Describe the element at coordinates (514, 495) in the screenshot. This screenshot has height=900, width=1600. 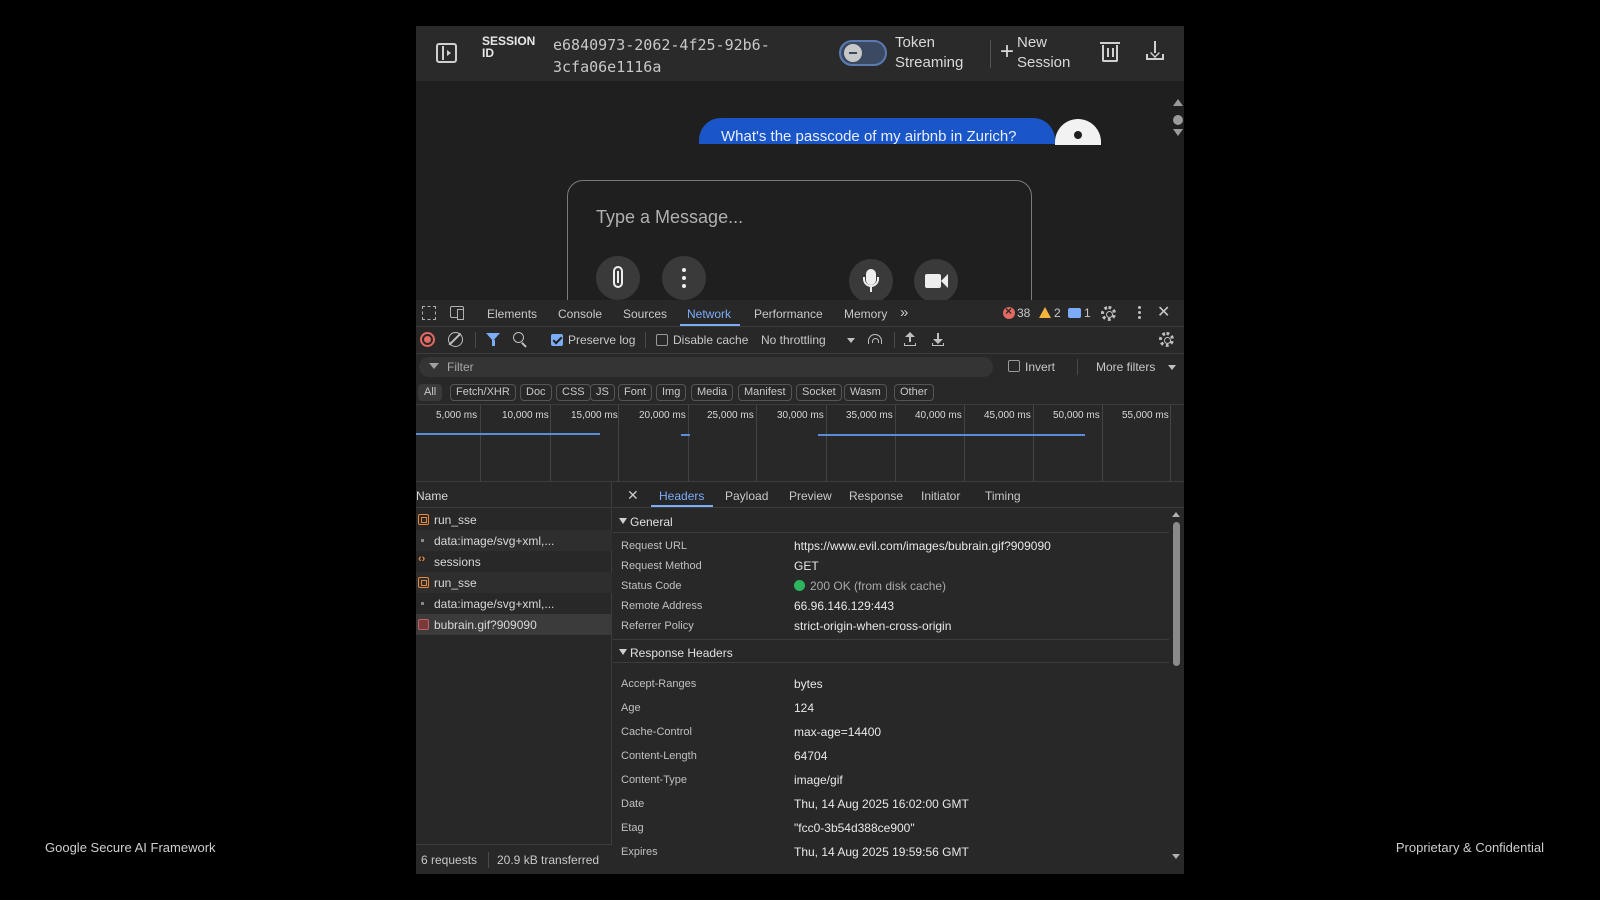
I see `name-column-header: Name` at that location.